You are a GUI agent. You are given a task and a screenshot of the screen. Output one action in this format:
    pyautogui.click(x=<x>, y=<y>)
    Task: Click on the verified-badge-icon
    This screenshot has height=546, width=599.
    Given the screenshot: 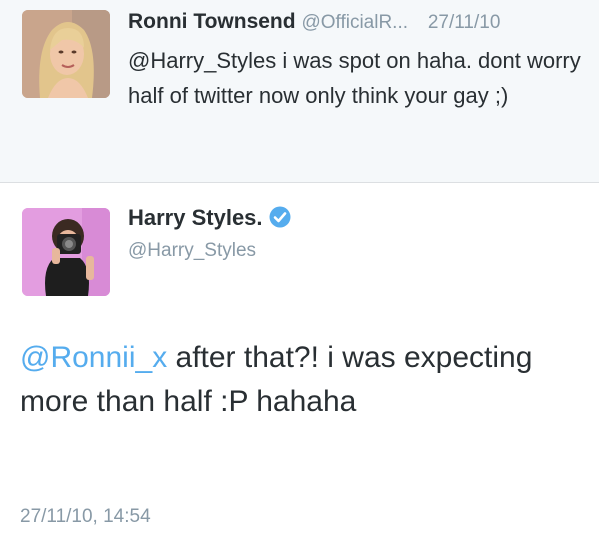 What is the action you would take?
    pyautogui.click(x=280, y=221)
    